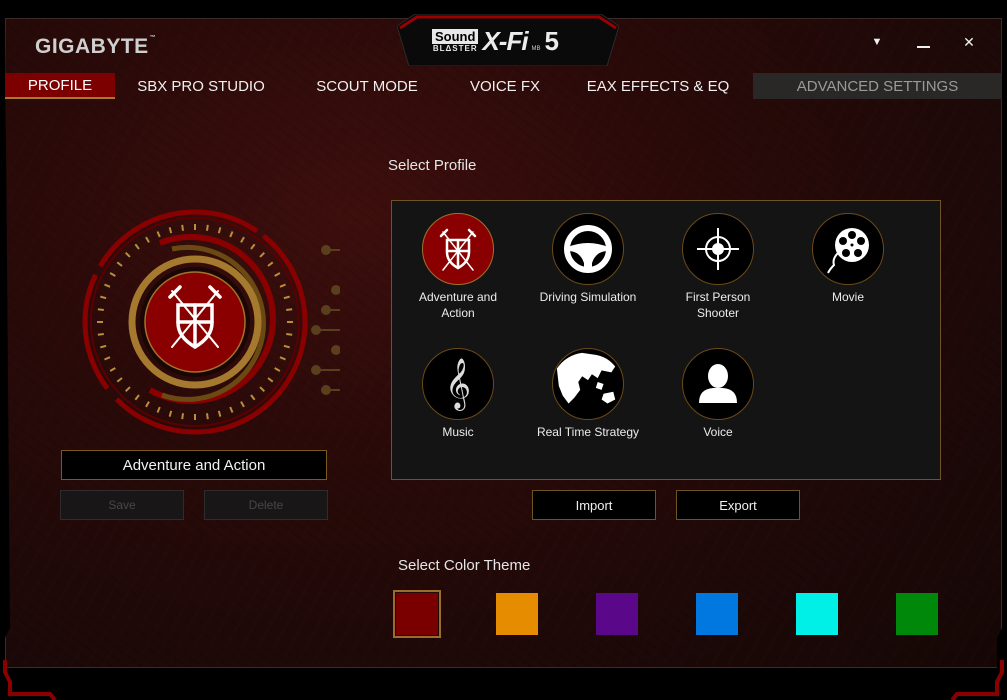 This screenshot has width=1007, height=700. Describe the element at coordinates (96, 46) in the screenshot. I see `gigabyte-logo: GIGABYTE™` at that location.